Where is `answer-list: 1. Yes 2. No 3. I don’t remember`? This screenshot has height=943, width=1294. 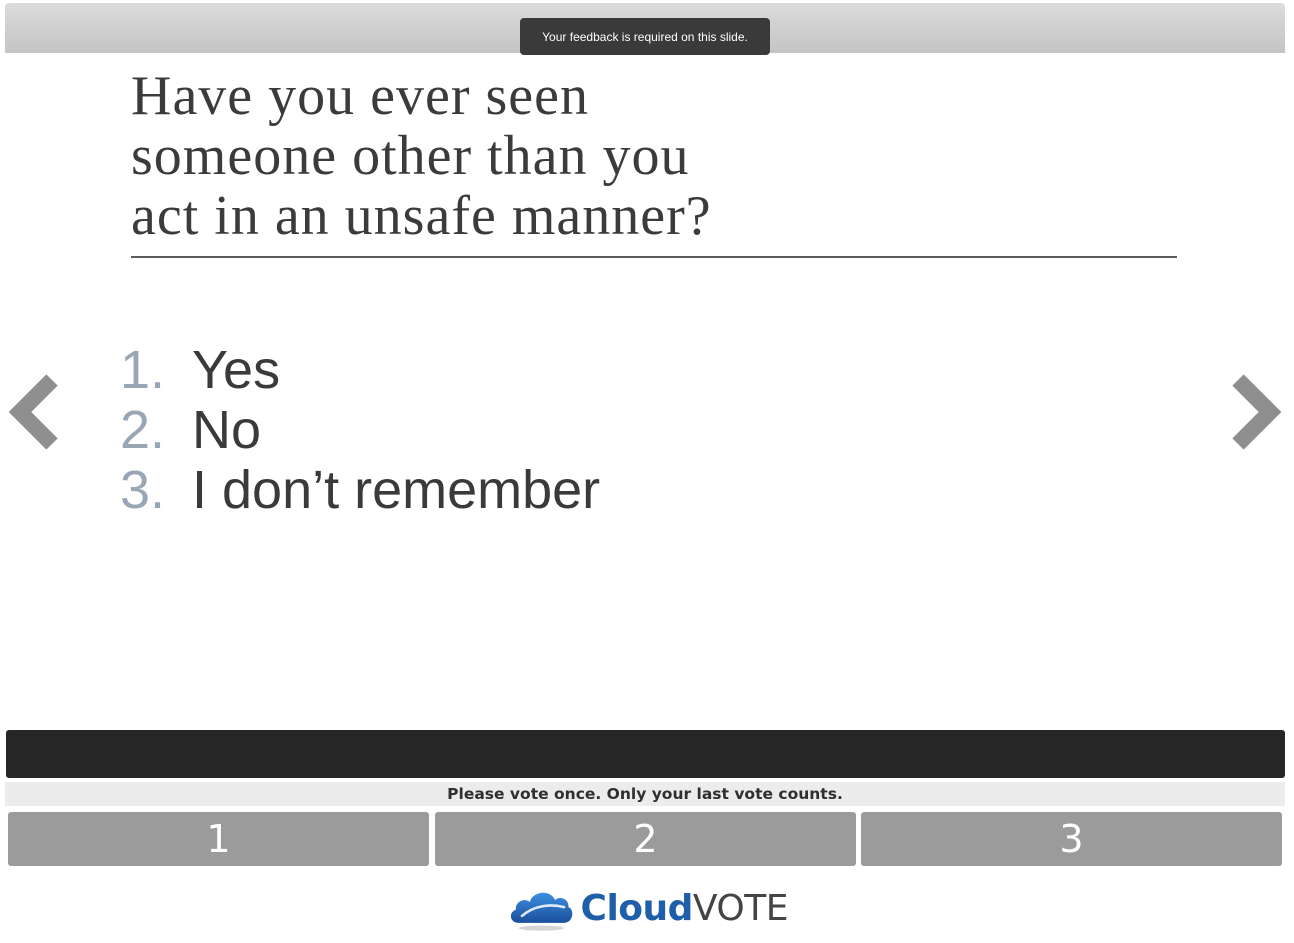 answer-list: 1. Yes 2. No 3. I don’t remember is located at coordinates (360, 430).